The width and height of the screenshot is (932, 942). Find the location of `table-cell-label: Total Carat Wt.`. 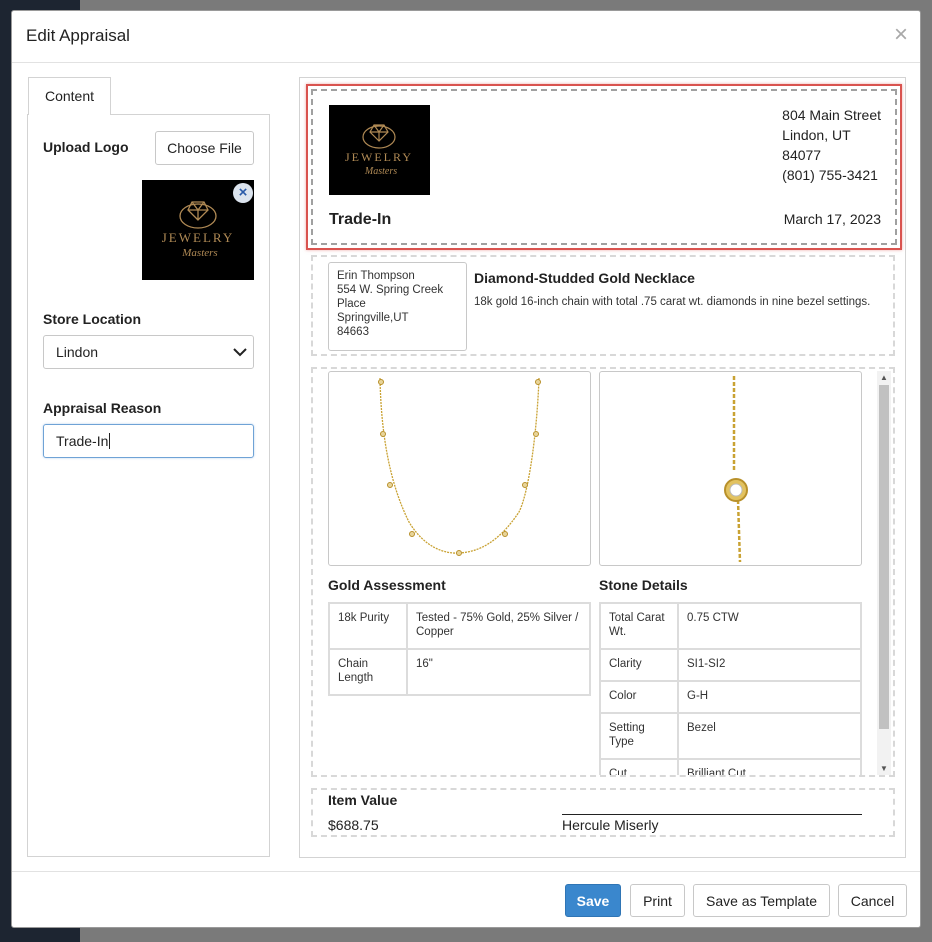

table-cell-label: Total Carat Wt. is located at coordinates (639, 626).